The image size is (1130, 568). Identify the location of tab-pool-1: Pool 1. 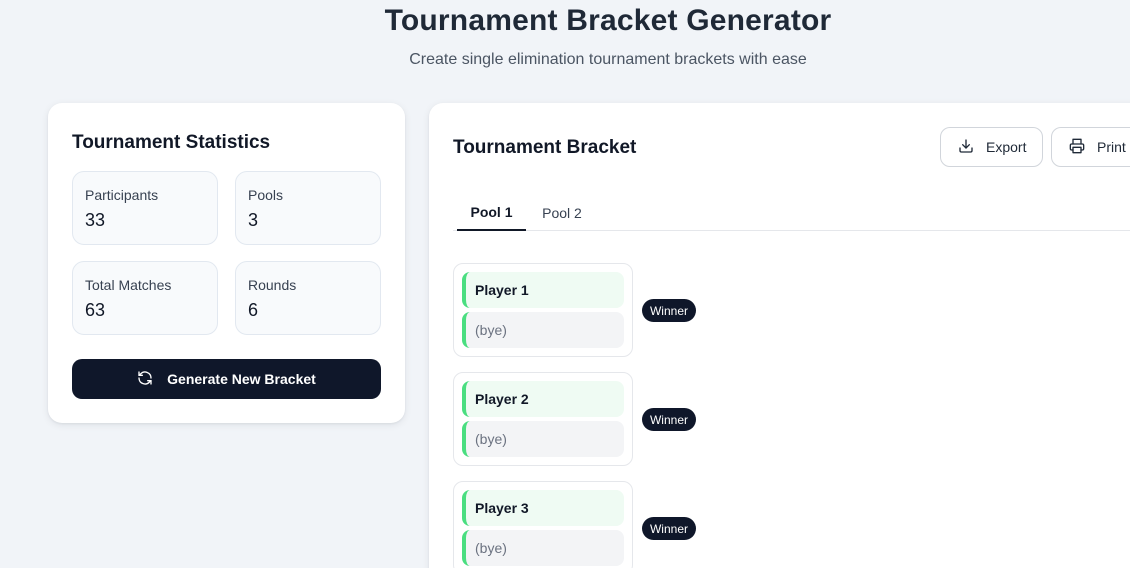
(491, 213).